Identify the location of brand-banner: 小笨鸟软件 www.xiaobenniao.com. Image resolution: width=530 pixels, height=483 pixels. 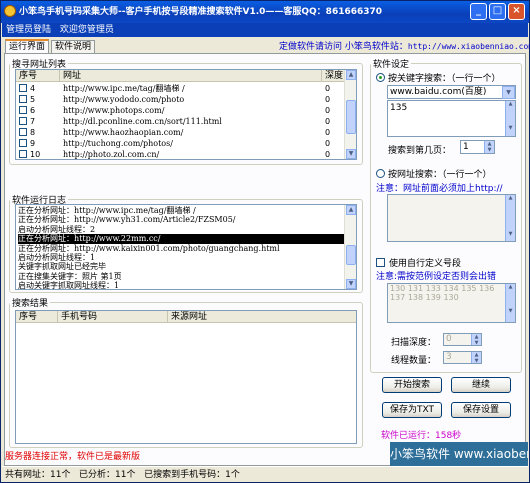
(459, 454).